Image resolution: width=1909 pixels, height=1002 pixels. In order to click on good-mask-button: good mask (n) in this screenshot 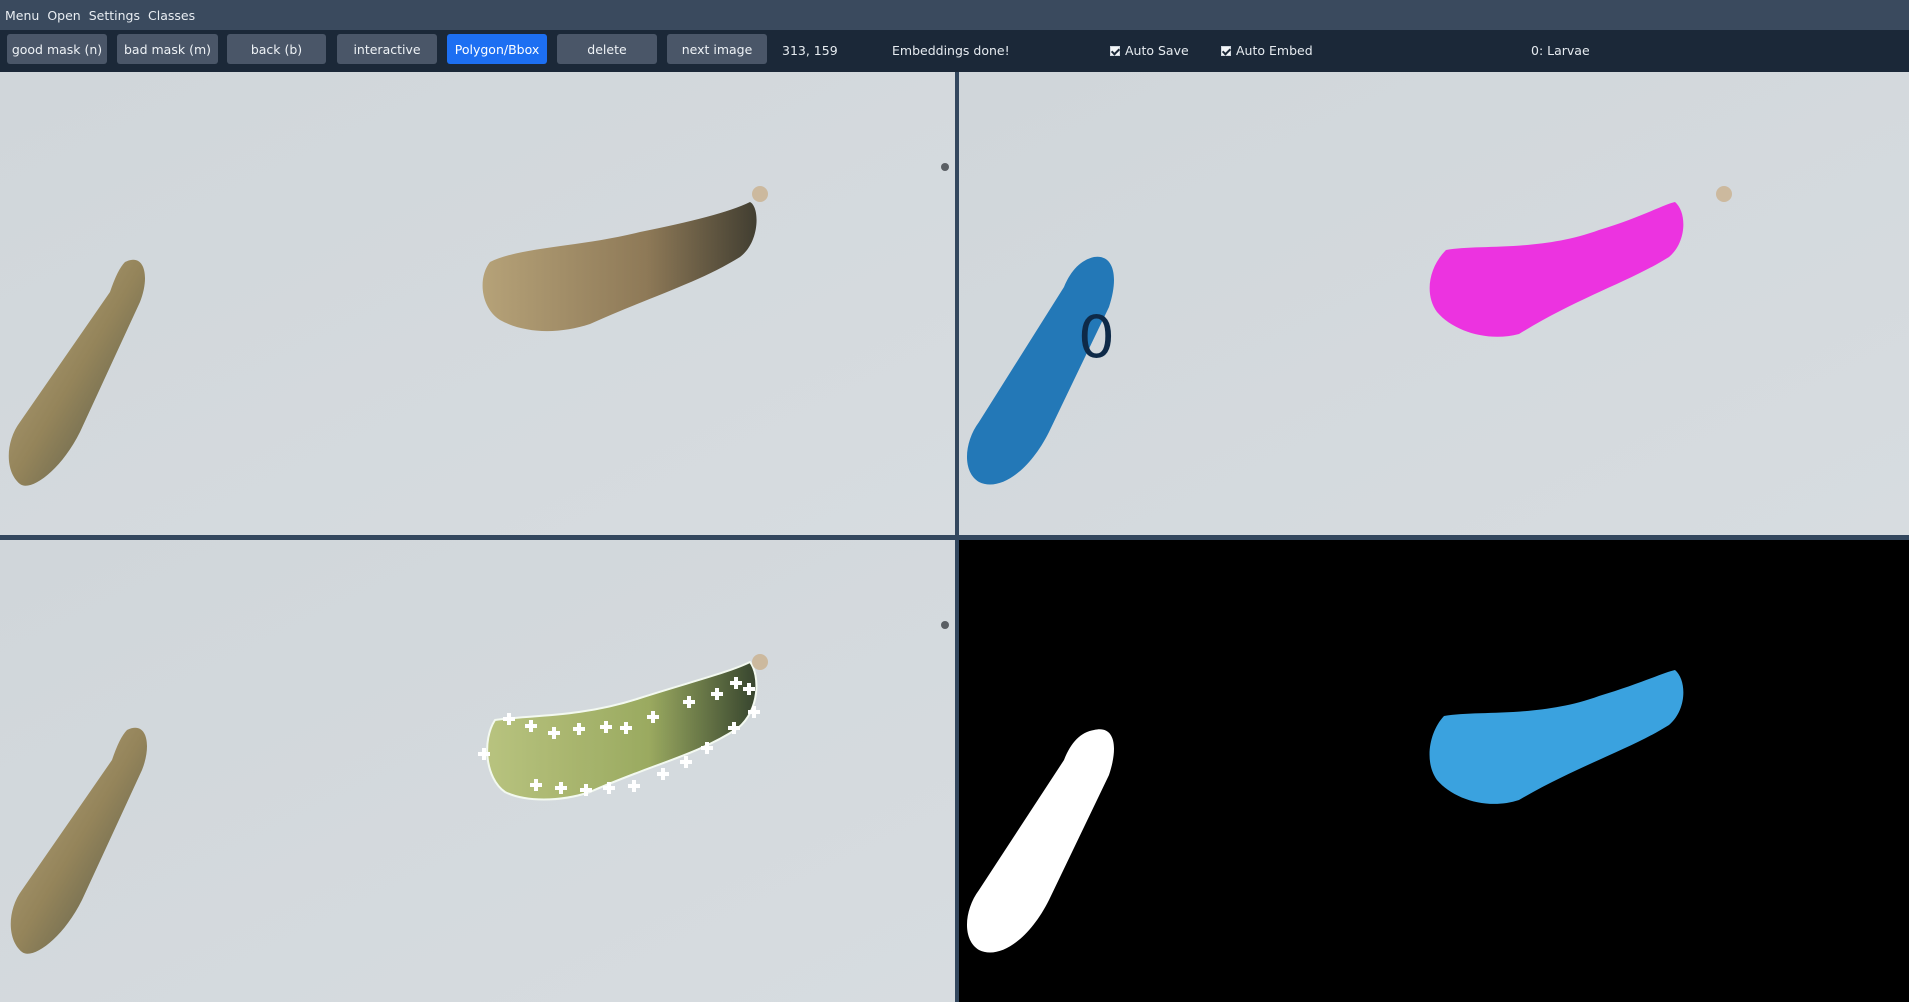, I will do `click(57, 49)`.